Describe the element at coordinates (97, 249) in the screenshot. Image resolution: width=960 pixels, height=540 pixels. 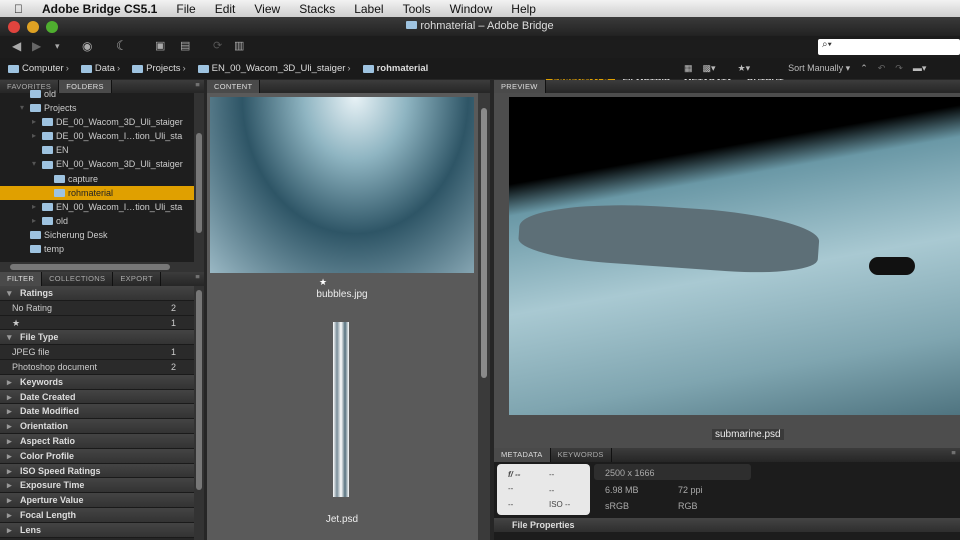
I see `folder-item: temp` at that location.